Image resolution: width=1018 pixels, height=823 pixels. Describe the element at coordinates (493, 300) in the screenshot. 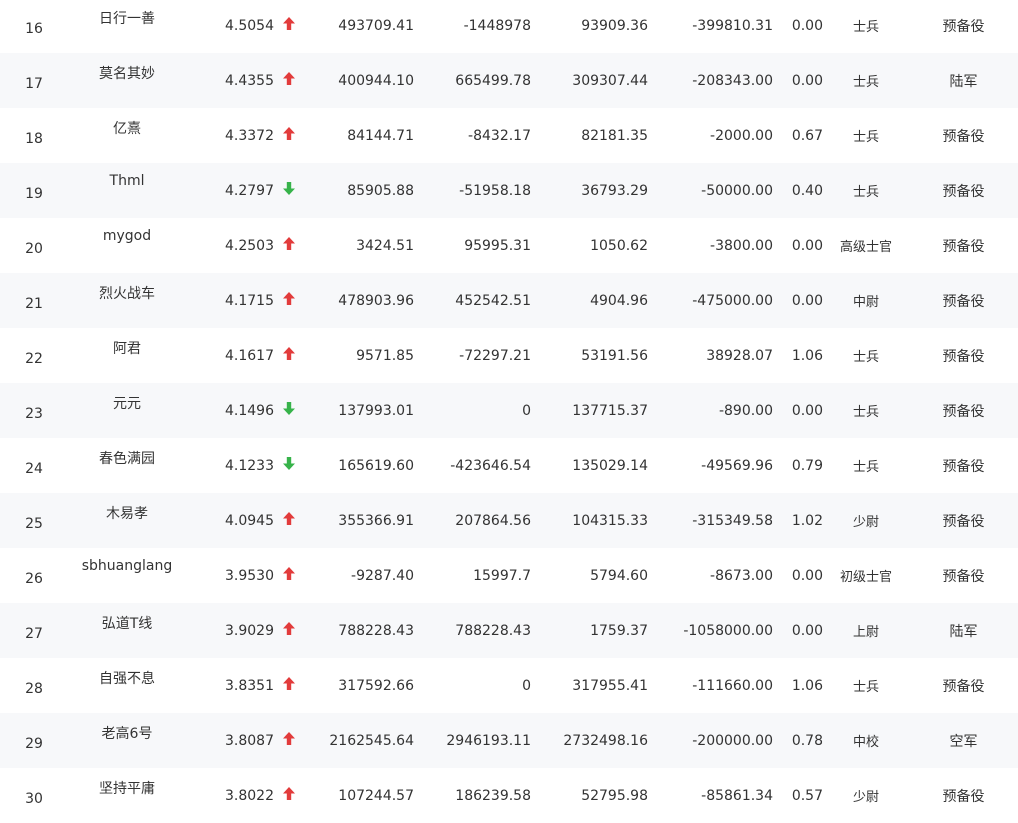

I see `value-2-cell: 452542.51` at that location.